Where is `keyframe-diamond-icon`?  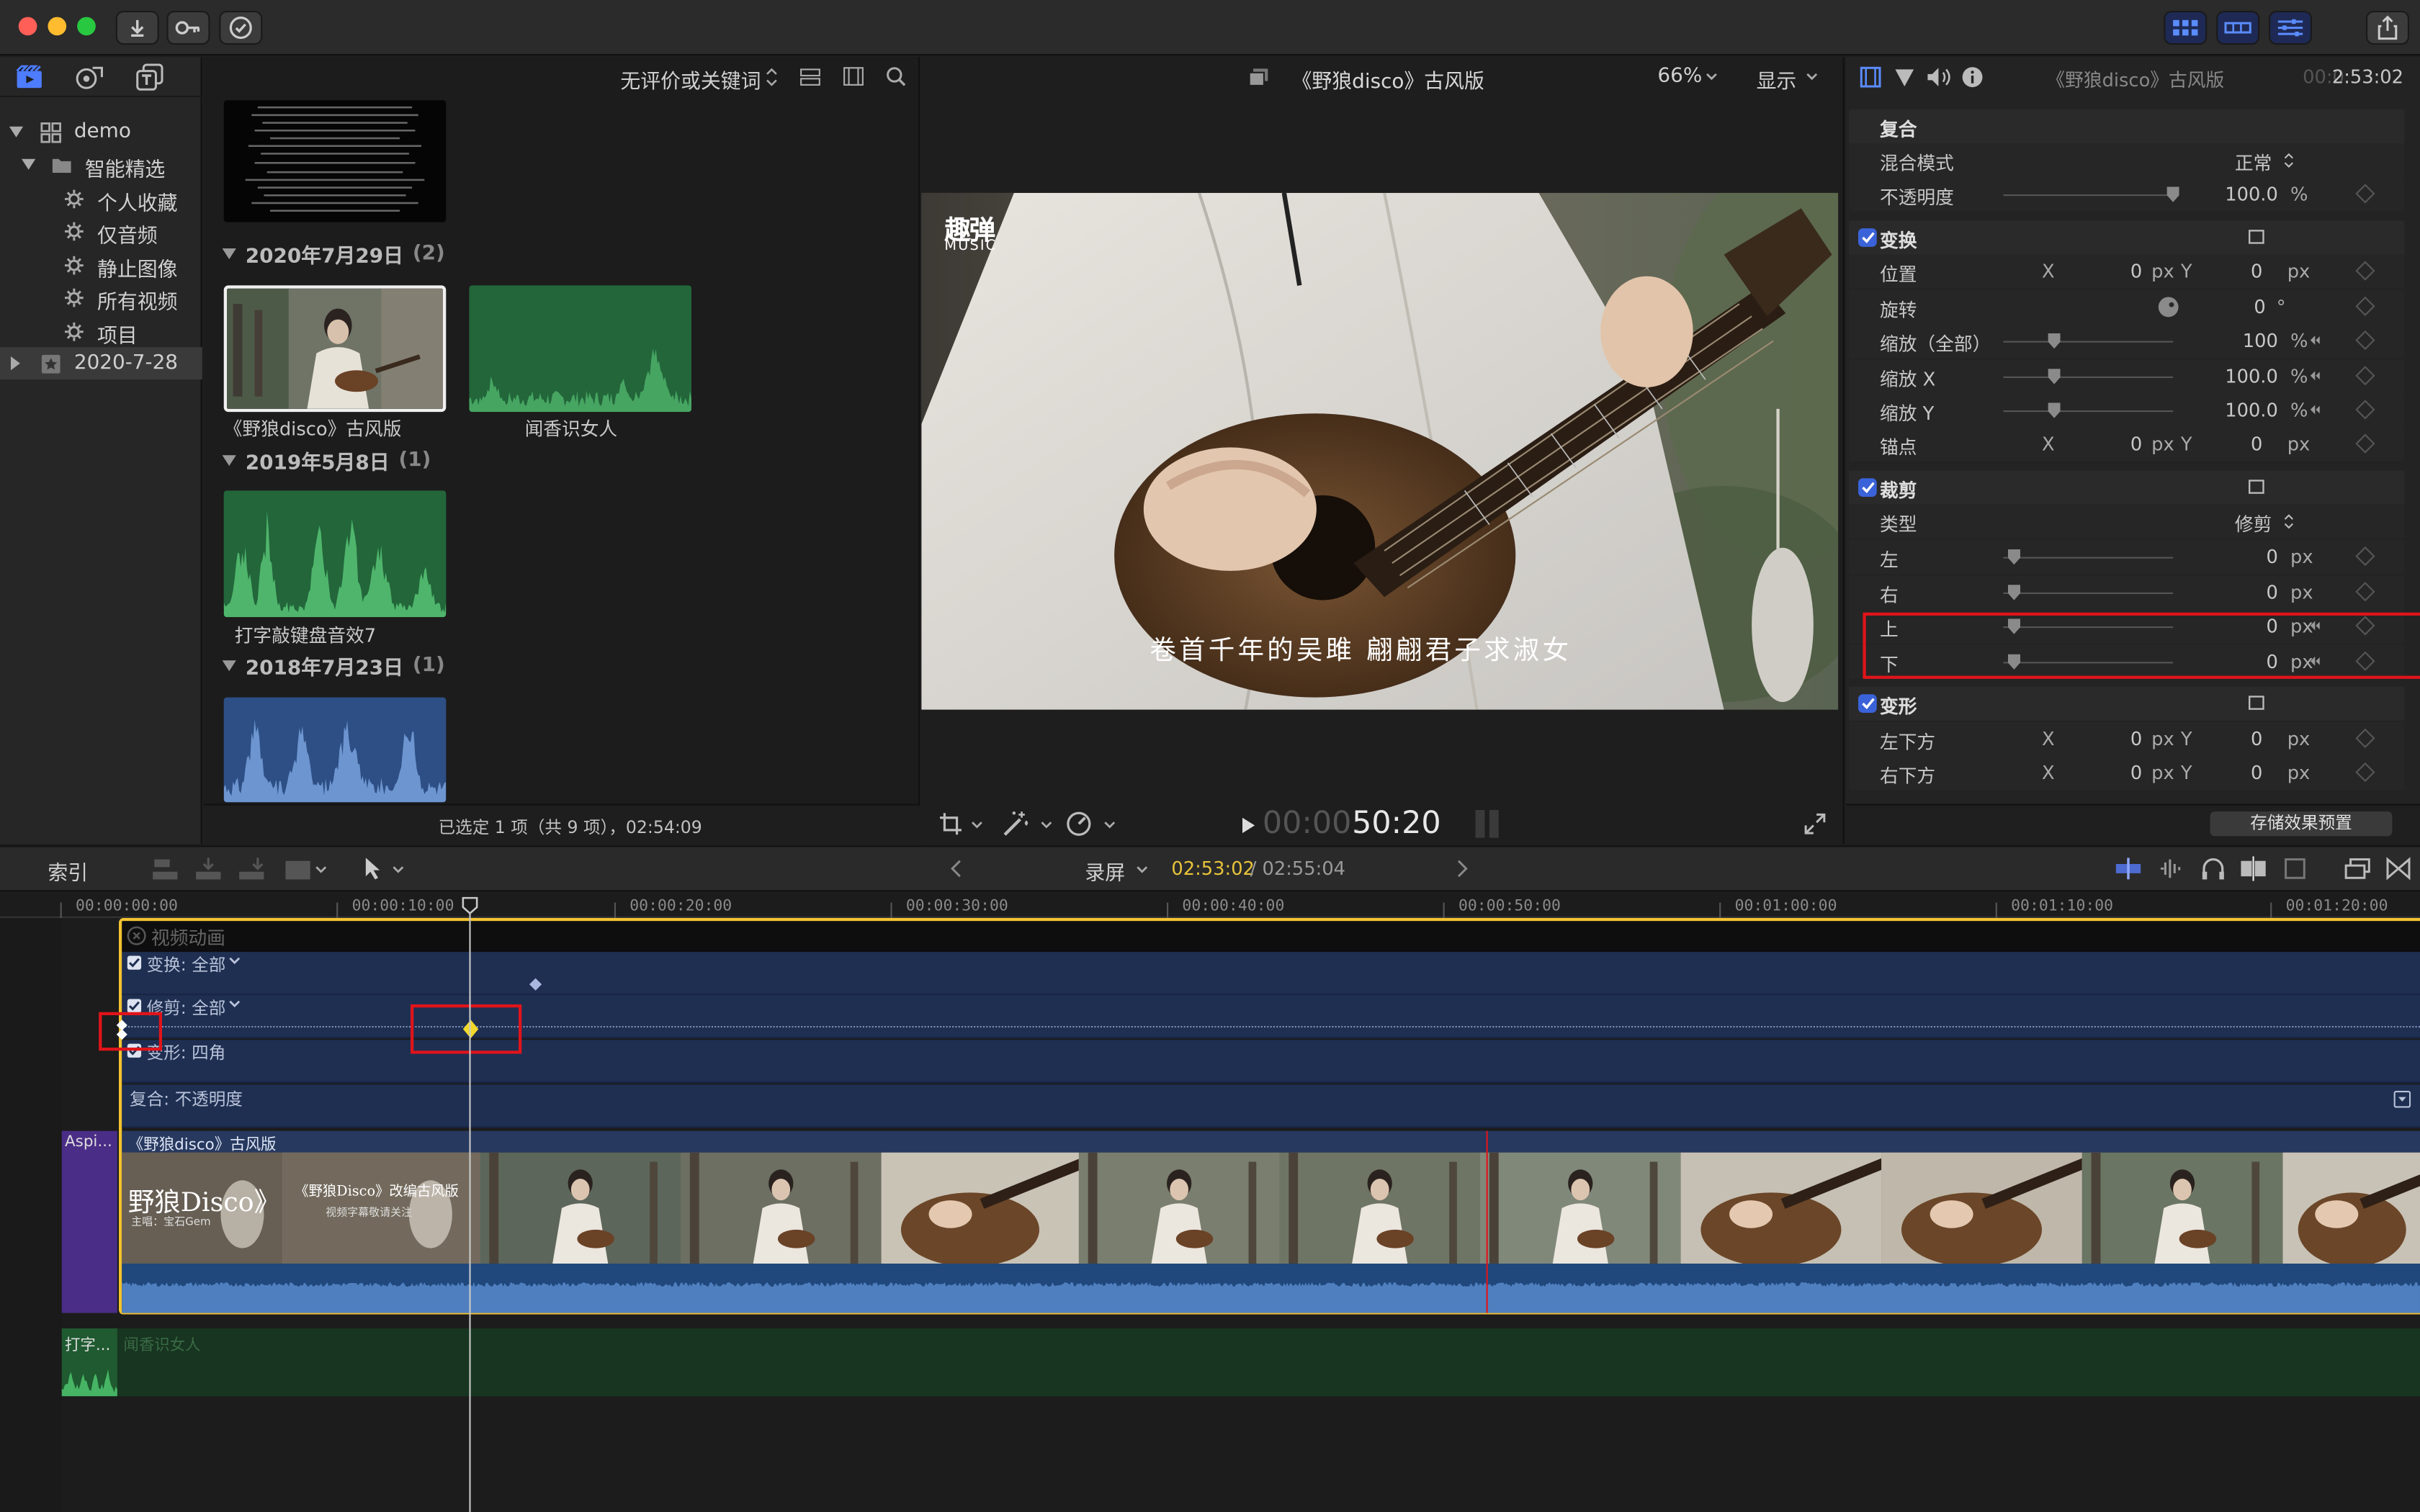
keyframe-diamond-icon is located at coordinates (535, 984).